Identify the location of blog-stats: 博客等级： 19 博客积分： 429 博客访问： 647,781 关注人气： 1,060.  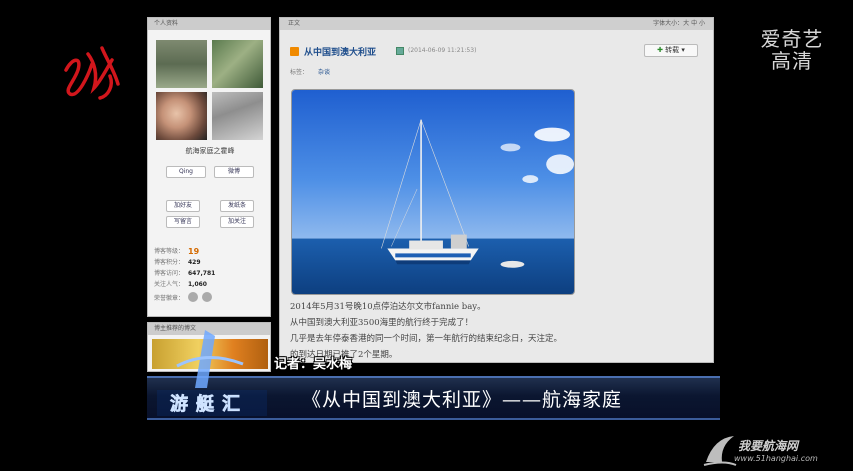
(209, 268).